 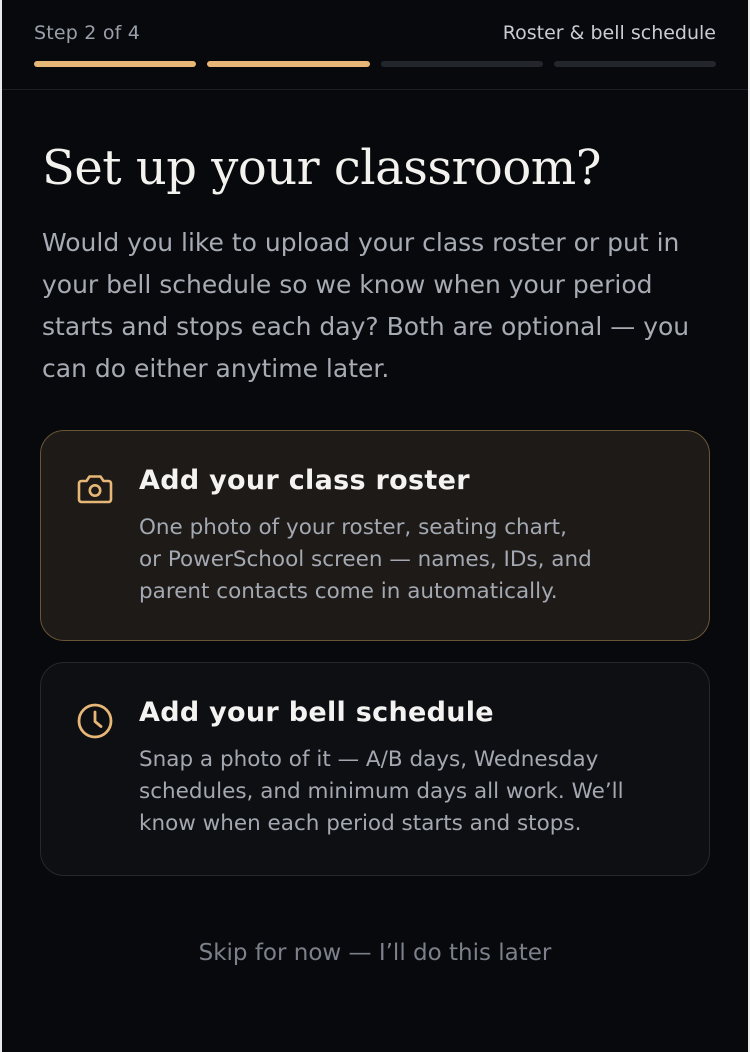 I want to click on progress-bar, so click(x=375, y=64).